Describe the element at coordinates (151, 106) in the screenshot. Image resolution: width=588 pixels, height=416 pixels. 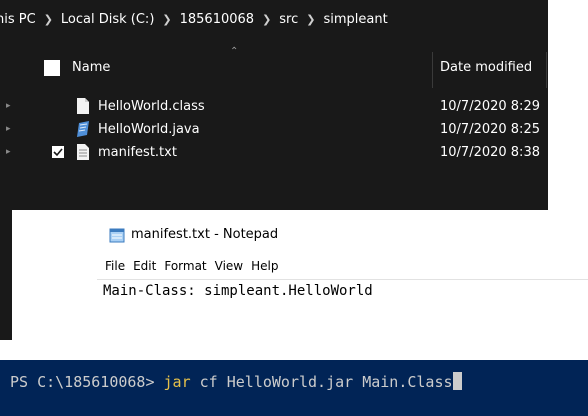
I see `file-name: HelloWorld.class` at that location.